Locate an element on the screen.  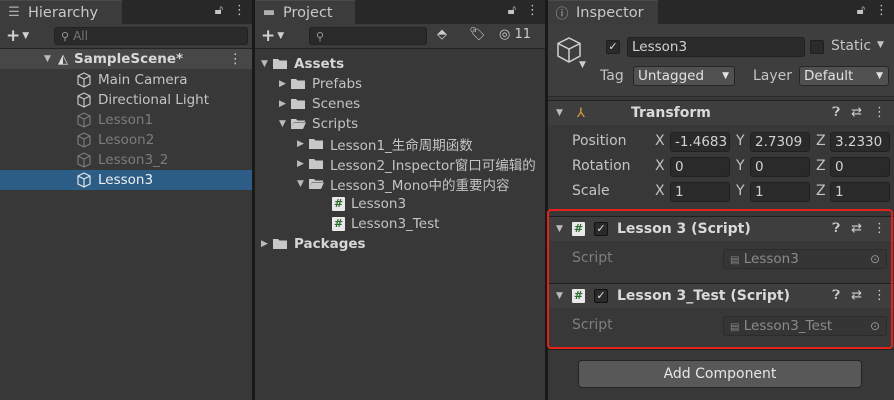
static-dropdown-icon: ▼ is located at coordinates (880, 45).